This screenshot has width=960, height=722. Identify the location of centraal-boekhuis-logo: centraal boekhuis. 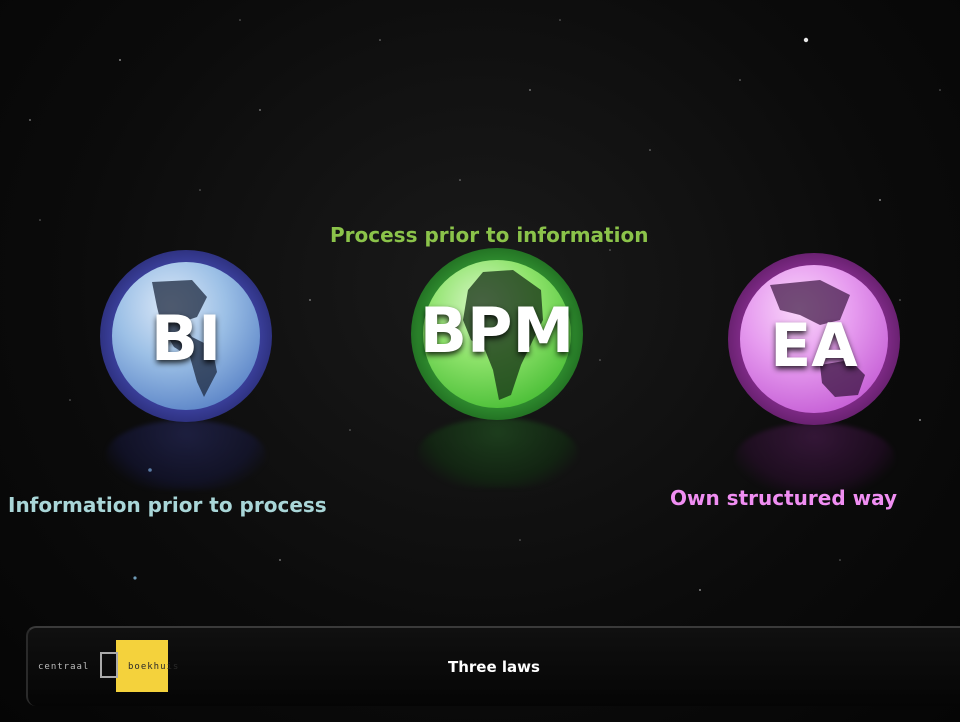
(118, 666).